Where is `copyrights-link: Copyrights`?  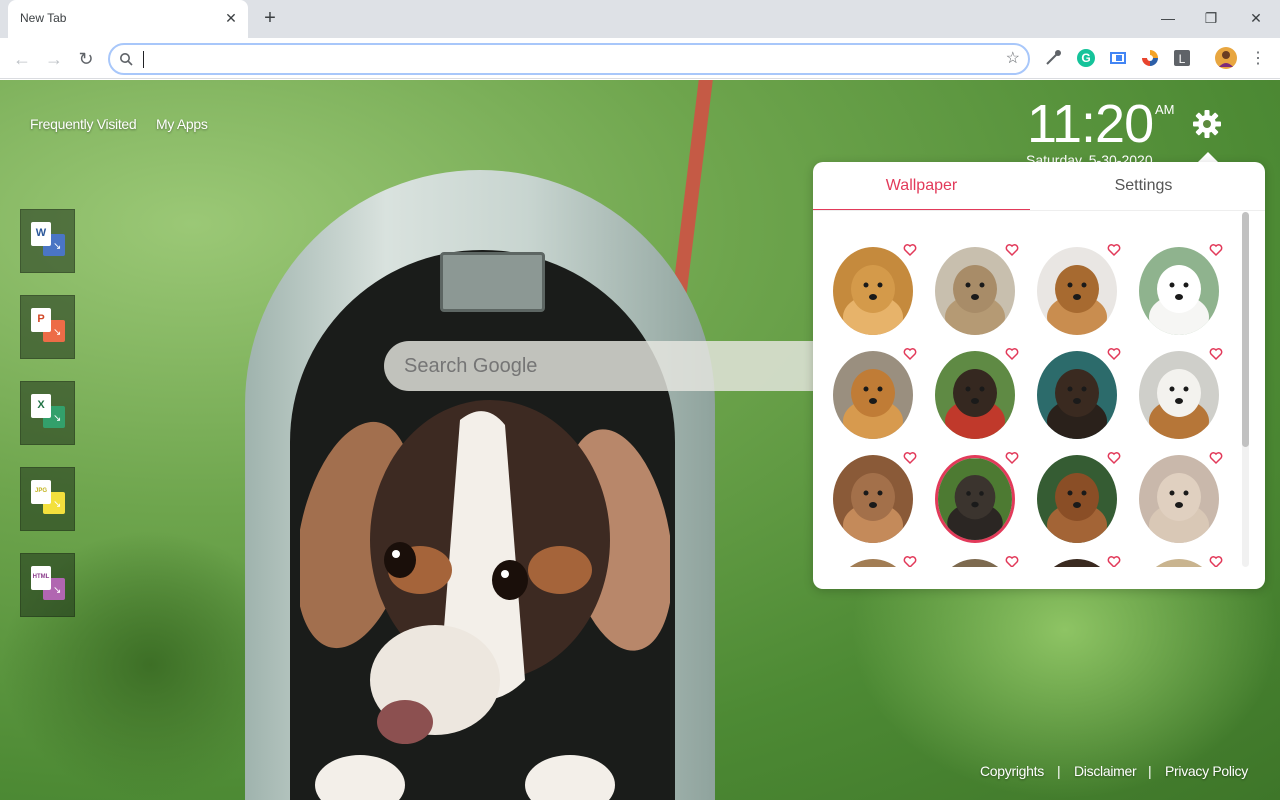
copyrights-link: Copyrights is located at coordinates (1012, 771).